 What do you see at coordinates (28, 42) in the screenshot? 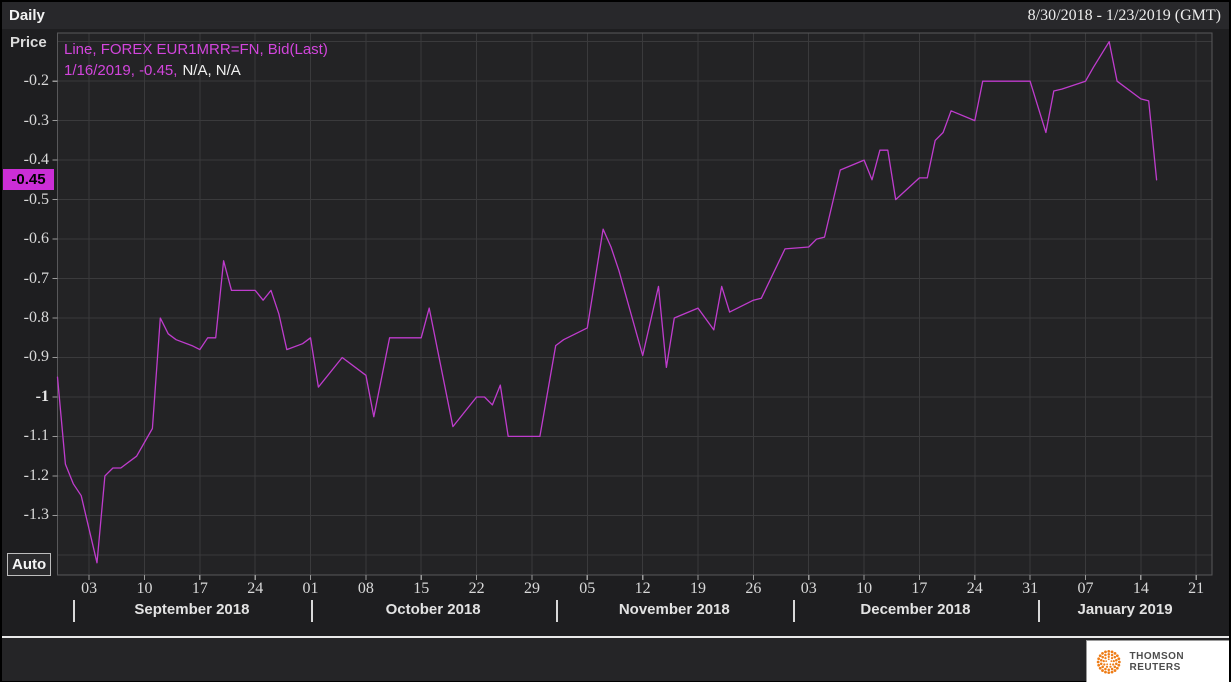
I see `y-axis-title: Price` at bounding box center [28, 42].